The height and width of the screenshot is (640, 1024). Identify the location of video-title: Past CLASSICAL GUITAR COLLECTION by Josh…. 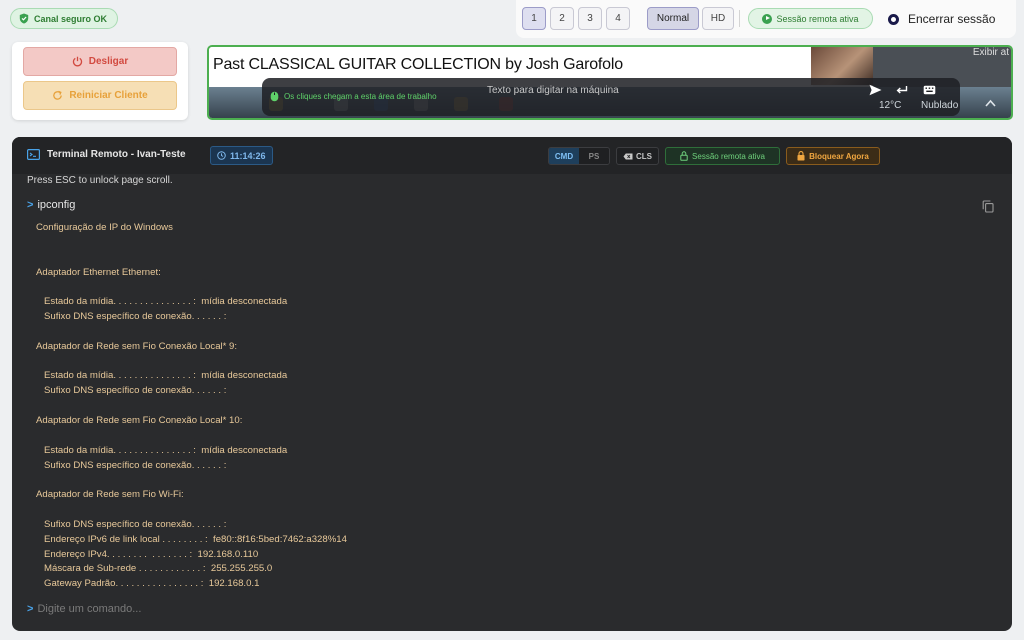
(418, 64).